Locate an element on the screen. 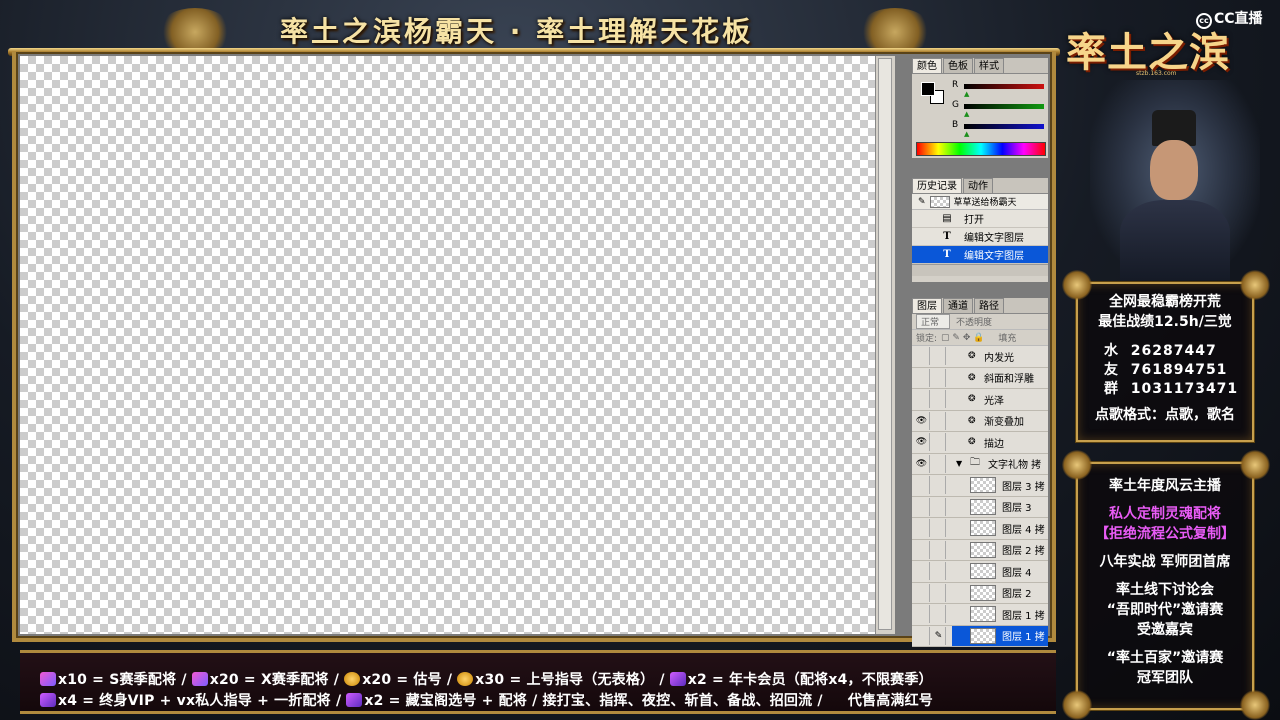 The height and width of the screenshot is (720, 1280). blue-slider: B ▲ is located at coordinates (998, 129).